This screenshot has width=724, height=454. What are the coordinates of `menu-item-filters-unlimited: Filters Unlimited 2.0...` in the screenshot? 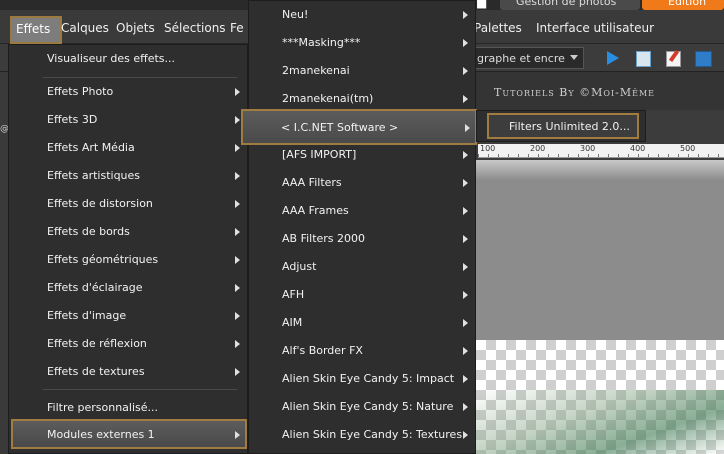 It's located at (563, 126).